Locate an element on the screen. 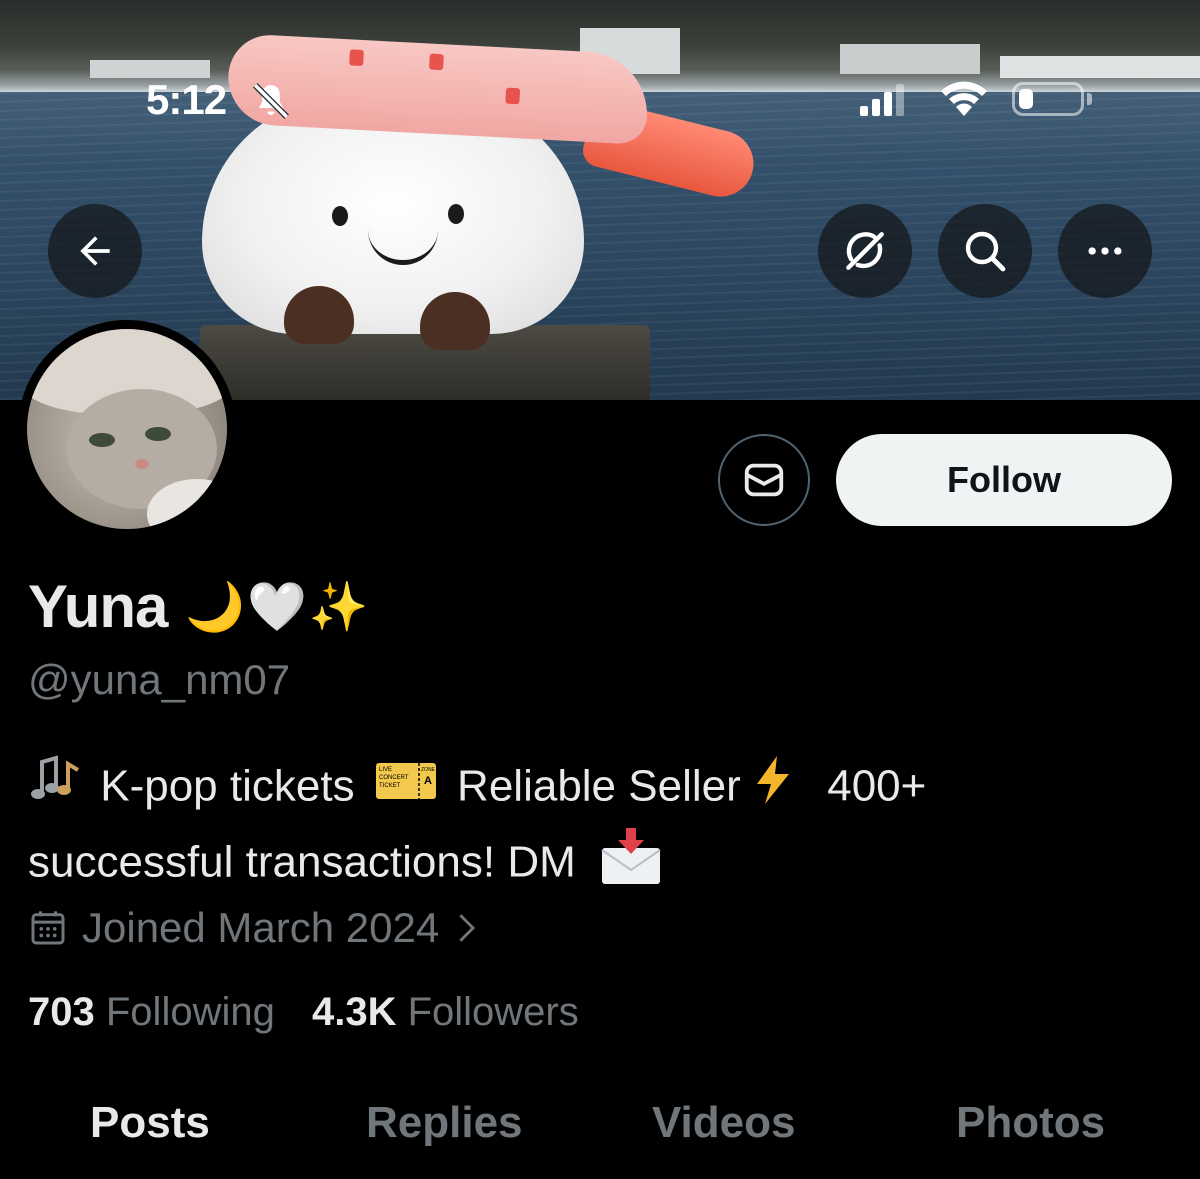 The image size is (1200, 1179). display-name-row: Yuna 🌙🤍✨ is located at coordinates (199, 606).